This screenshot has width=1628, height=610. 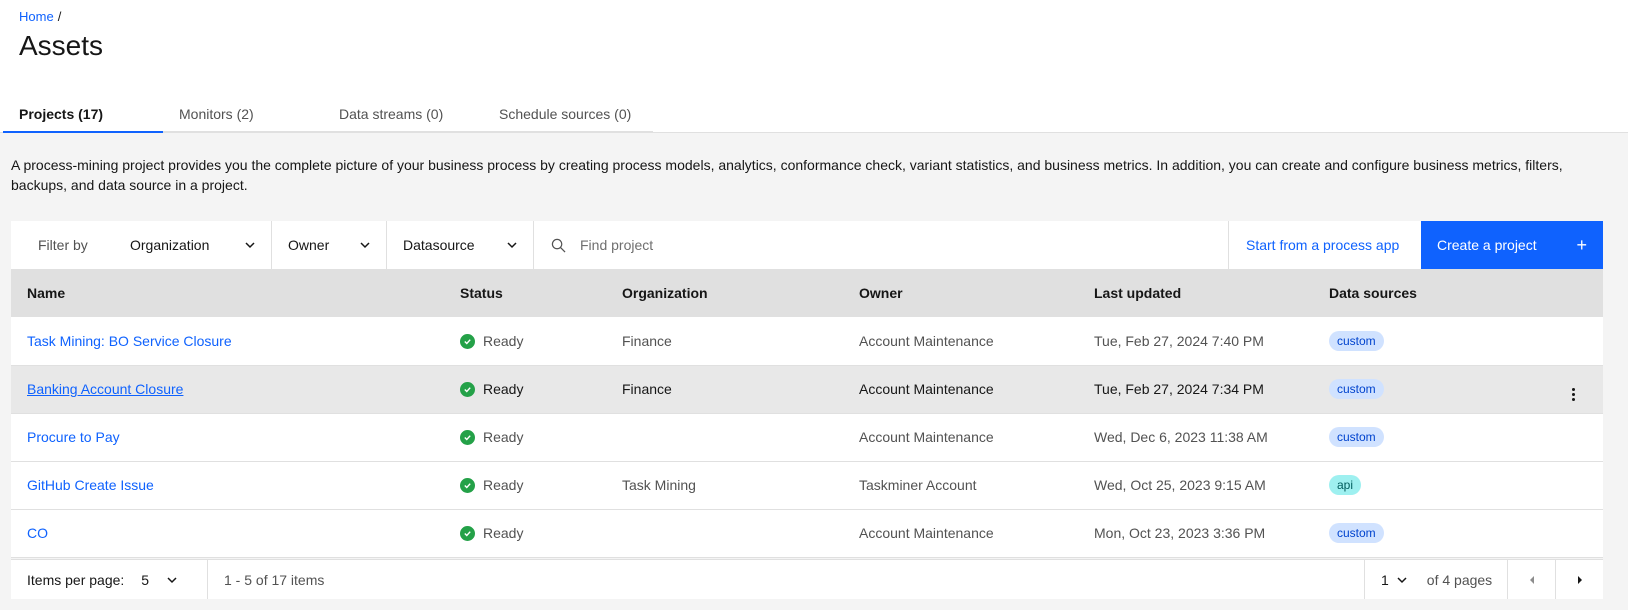 I want to click on project-name-cell: GitHub Create Issue, so click(x=227, y=485).